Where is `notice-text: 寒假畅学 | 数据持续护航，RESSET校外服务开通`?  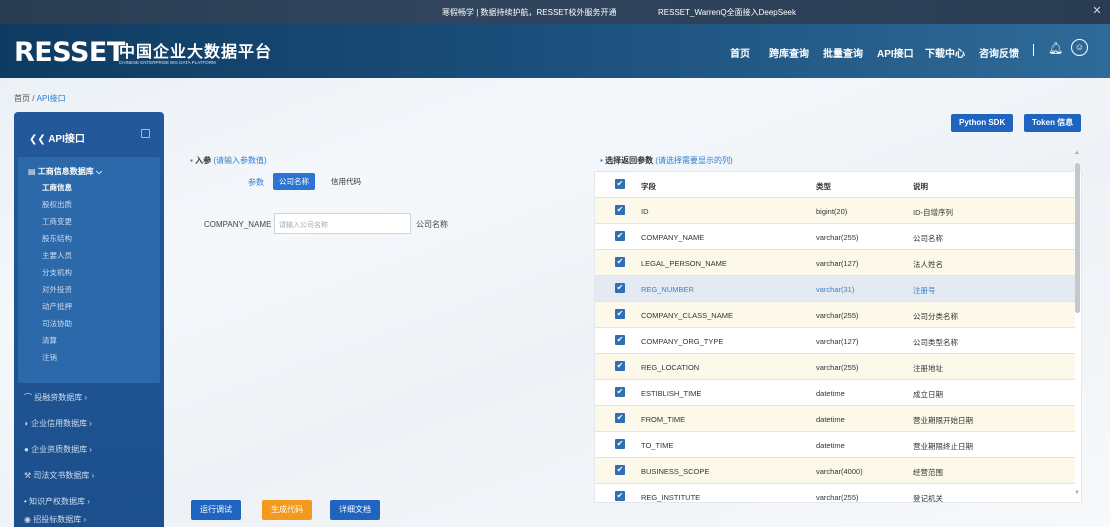 notice-text: 寒假畅学 | 数据持续护航，RESSET校外服务开通 is located at coordinates (529, 12).